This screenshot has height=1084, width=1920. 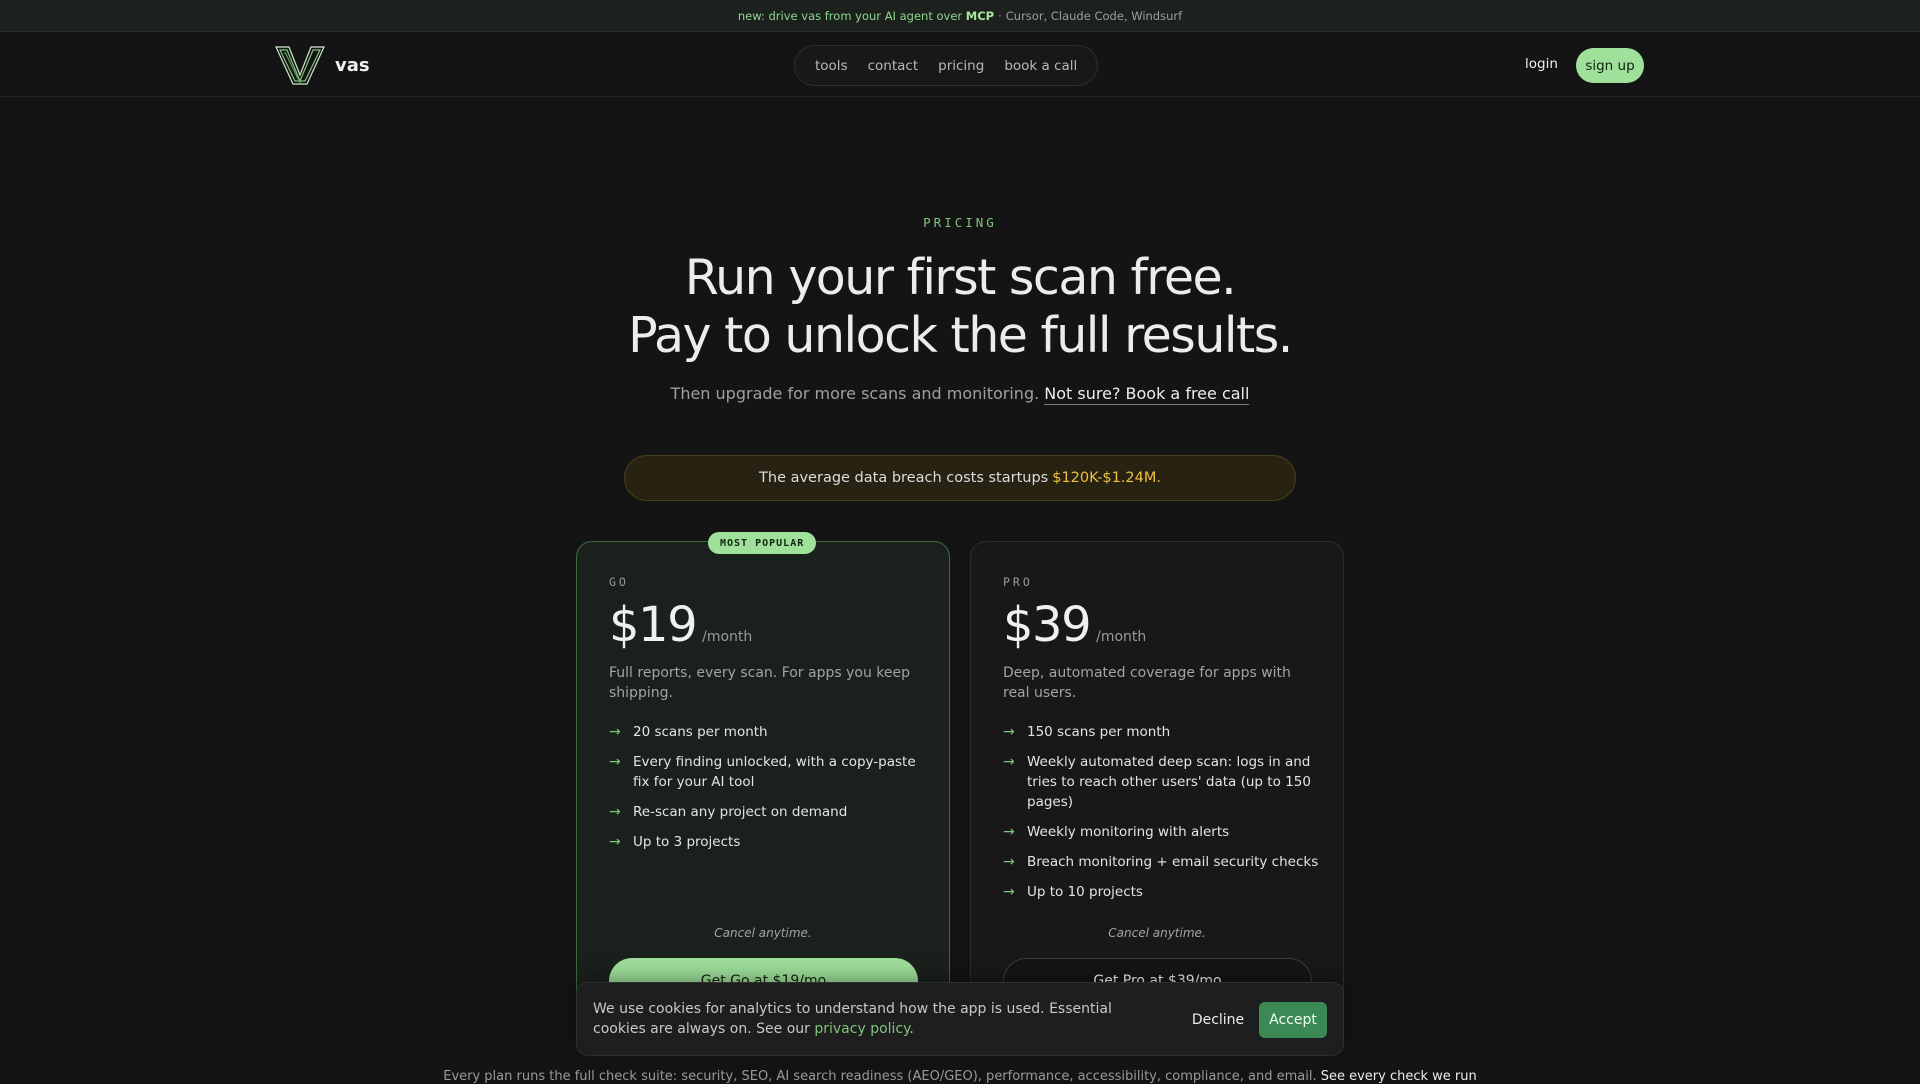 What do you see at coordinates (1116, 832) in the screenshot?
I see `feature-item: → Weekly monitoring with alerts` at bounding box center [1116, 832].